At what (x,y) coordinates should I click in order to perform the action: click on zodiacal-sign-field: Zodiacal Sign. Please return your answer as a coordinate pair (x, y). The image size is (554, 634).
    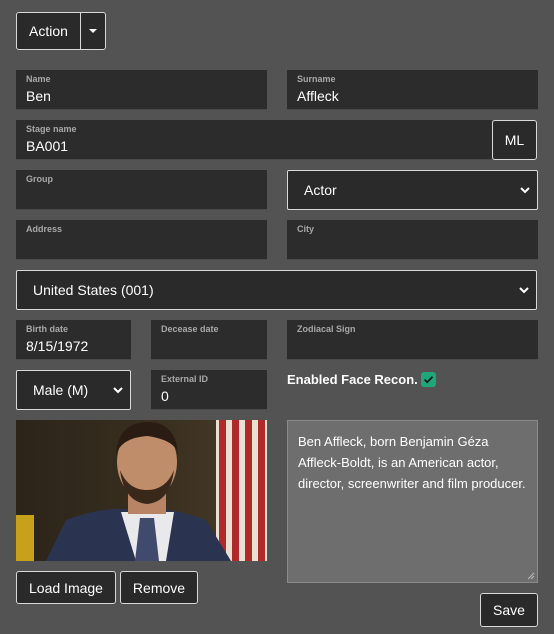
    Looking at the image, I should click on (412, 340).